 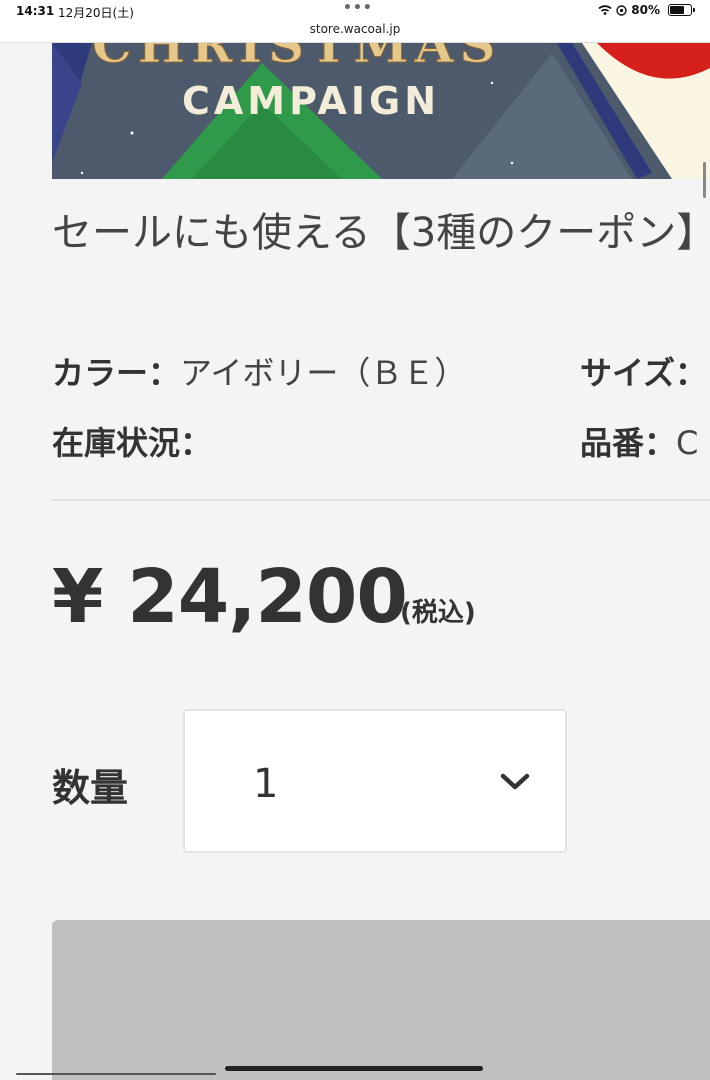 I want to click on add-to-cart-button, so click(x=381, y=1000).